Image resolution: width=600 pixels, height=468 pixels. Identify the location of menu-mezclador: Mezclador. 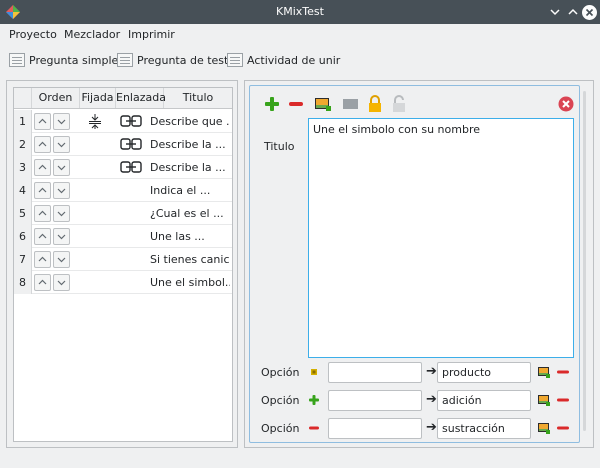
(92, 34).